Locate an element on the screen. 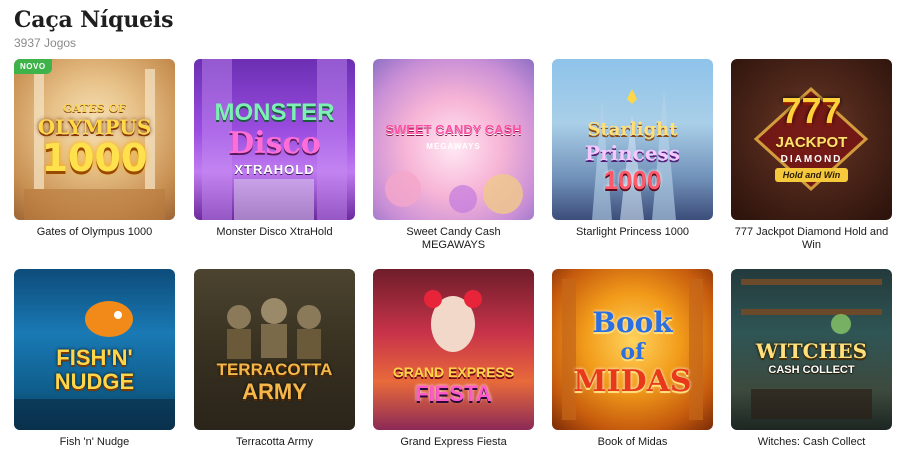 This screenshot has height=459, width=903. game-logo-line: DIAMOND is located at coordinates (811, 159).